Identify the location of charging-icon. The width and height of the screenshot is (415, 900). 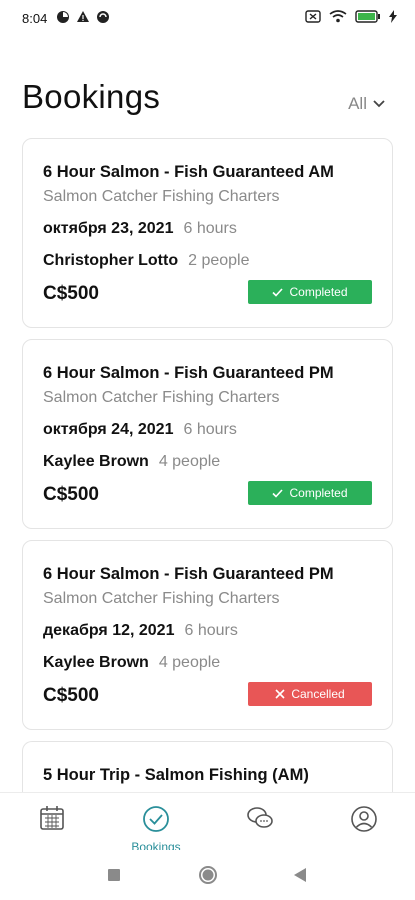
(393, 16).